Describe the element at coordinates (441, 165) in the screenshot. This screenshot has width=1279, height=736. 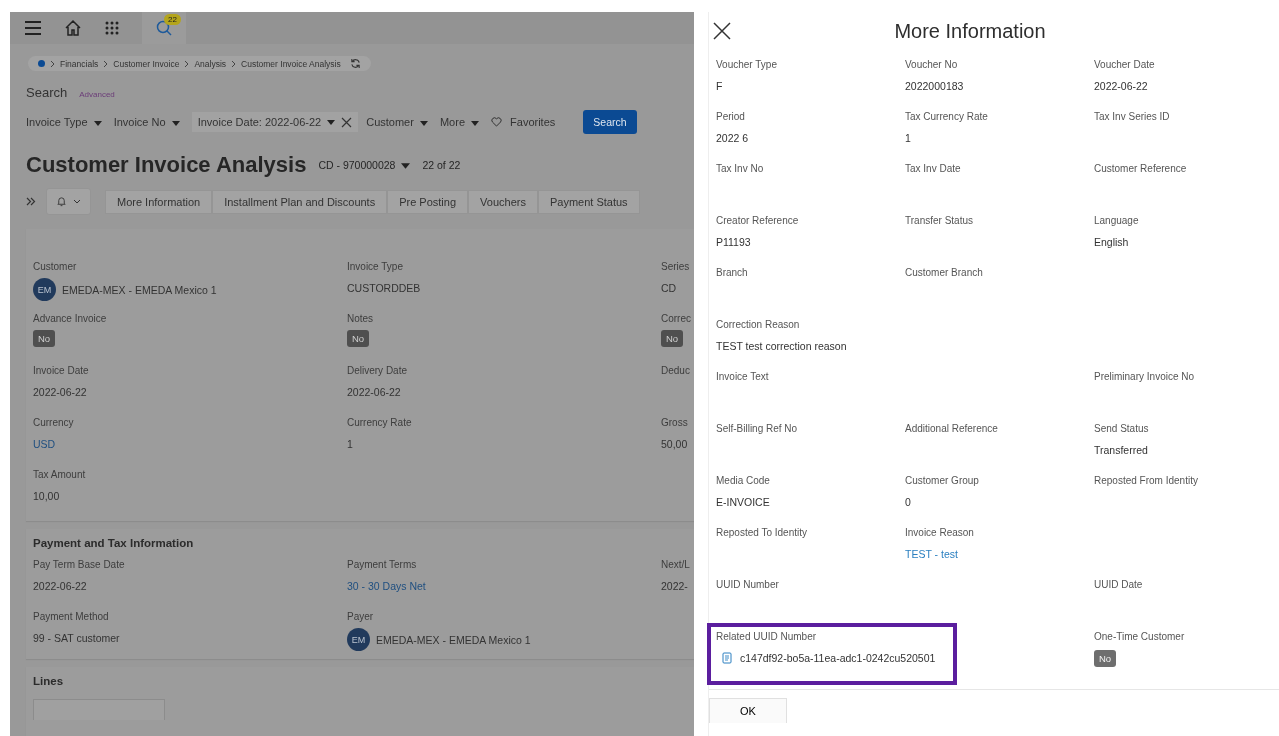
I see `record-count: 22 of 22` at that location.